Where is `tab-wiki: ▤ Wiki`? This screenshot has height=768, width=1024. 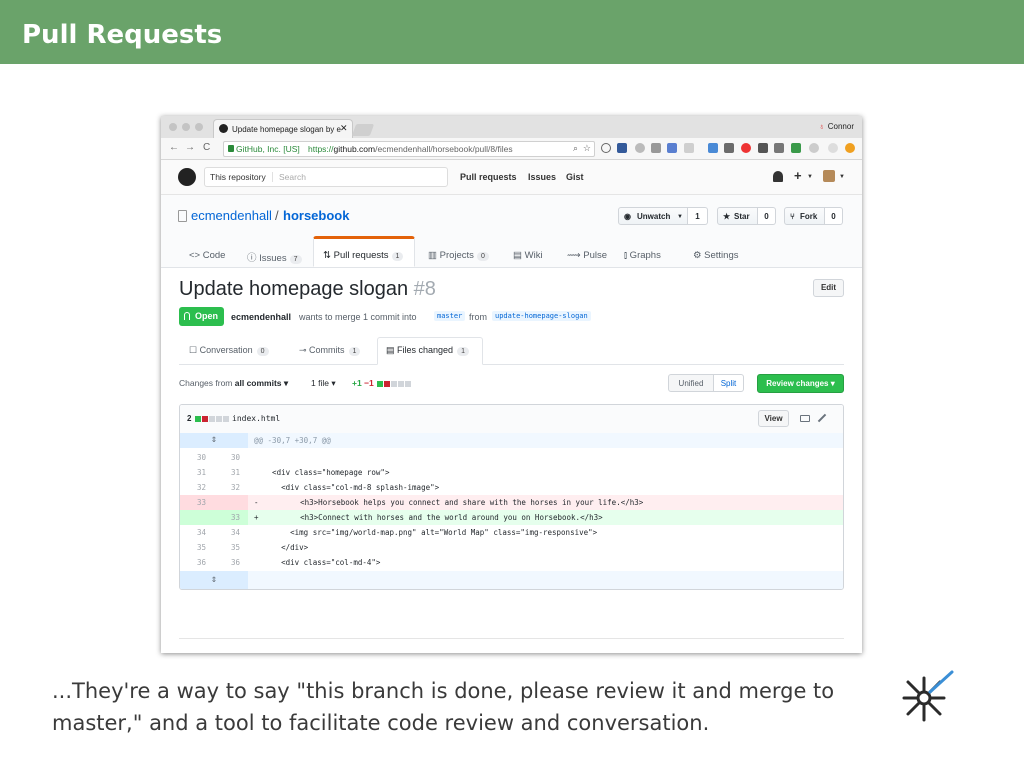 tab-wiki: ▤ Wiki is located at coordinates (528, 255).